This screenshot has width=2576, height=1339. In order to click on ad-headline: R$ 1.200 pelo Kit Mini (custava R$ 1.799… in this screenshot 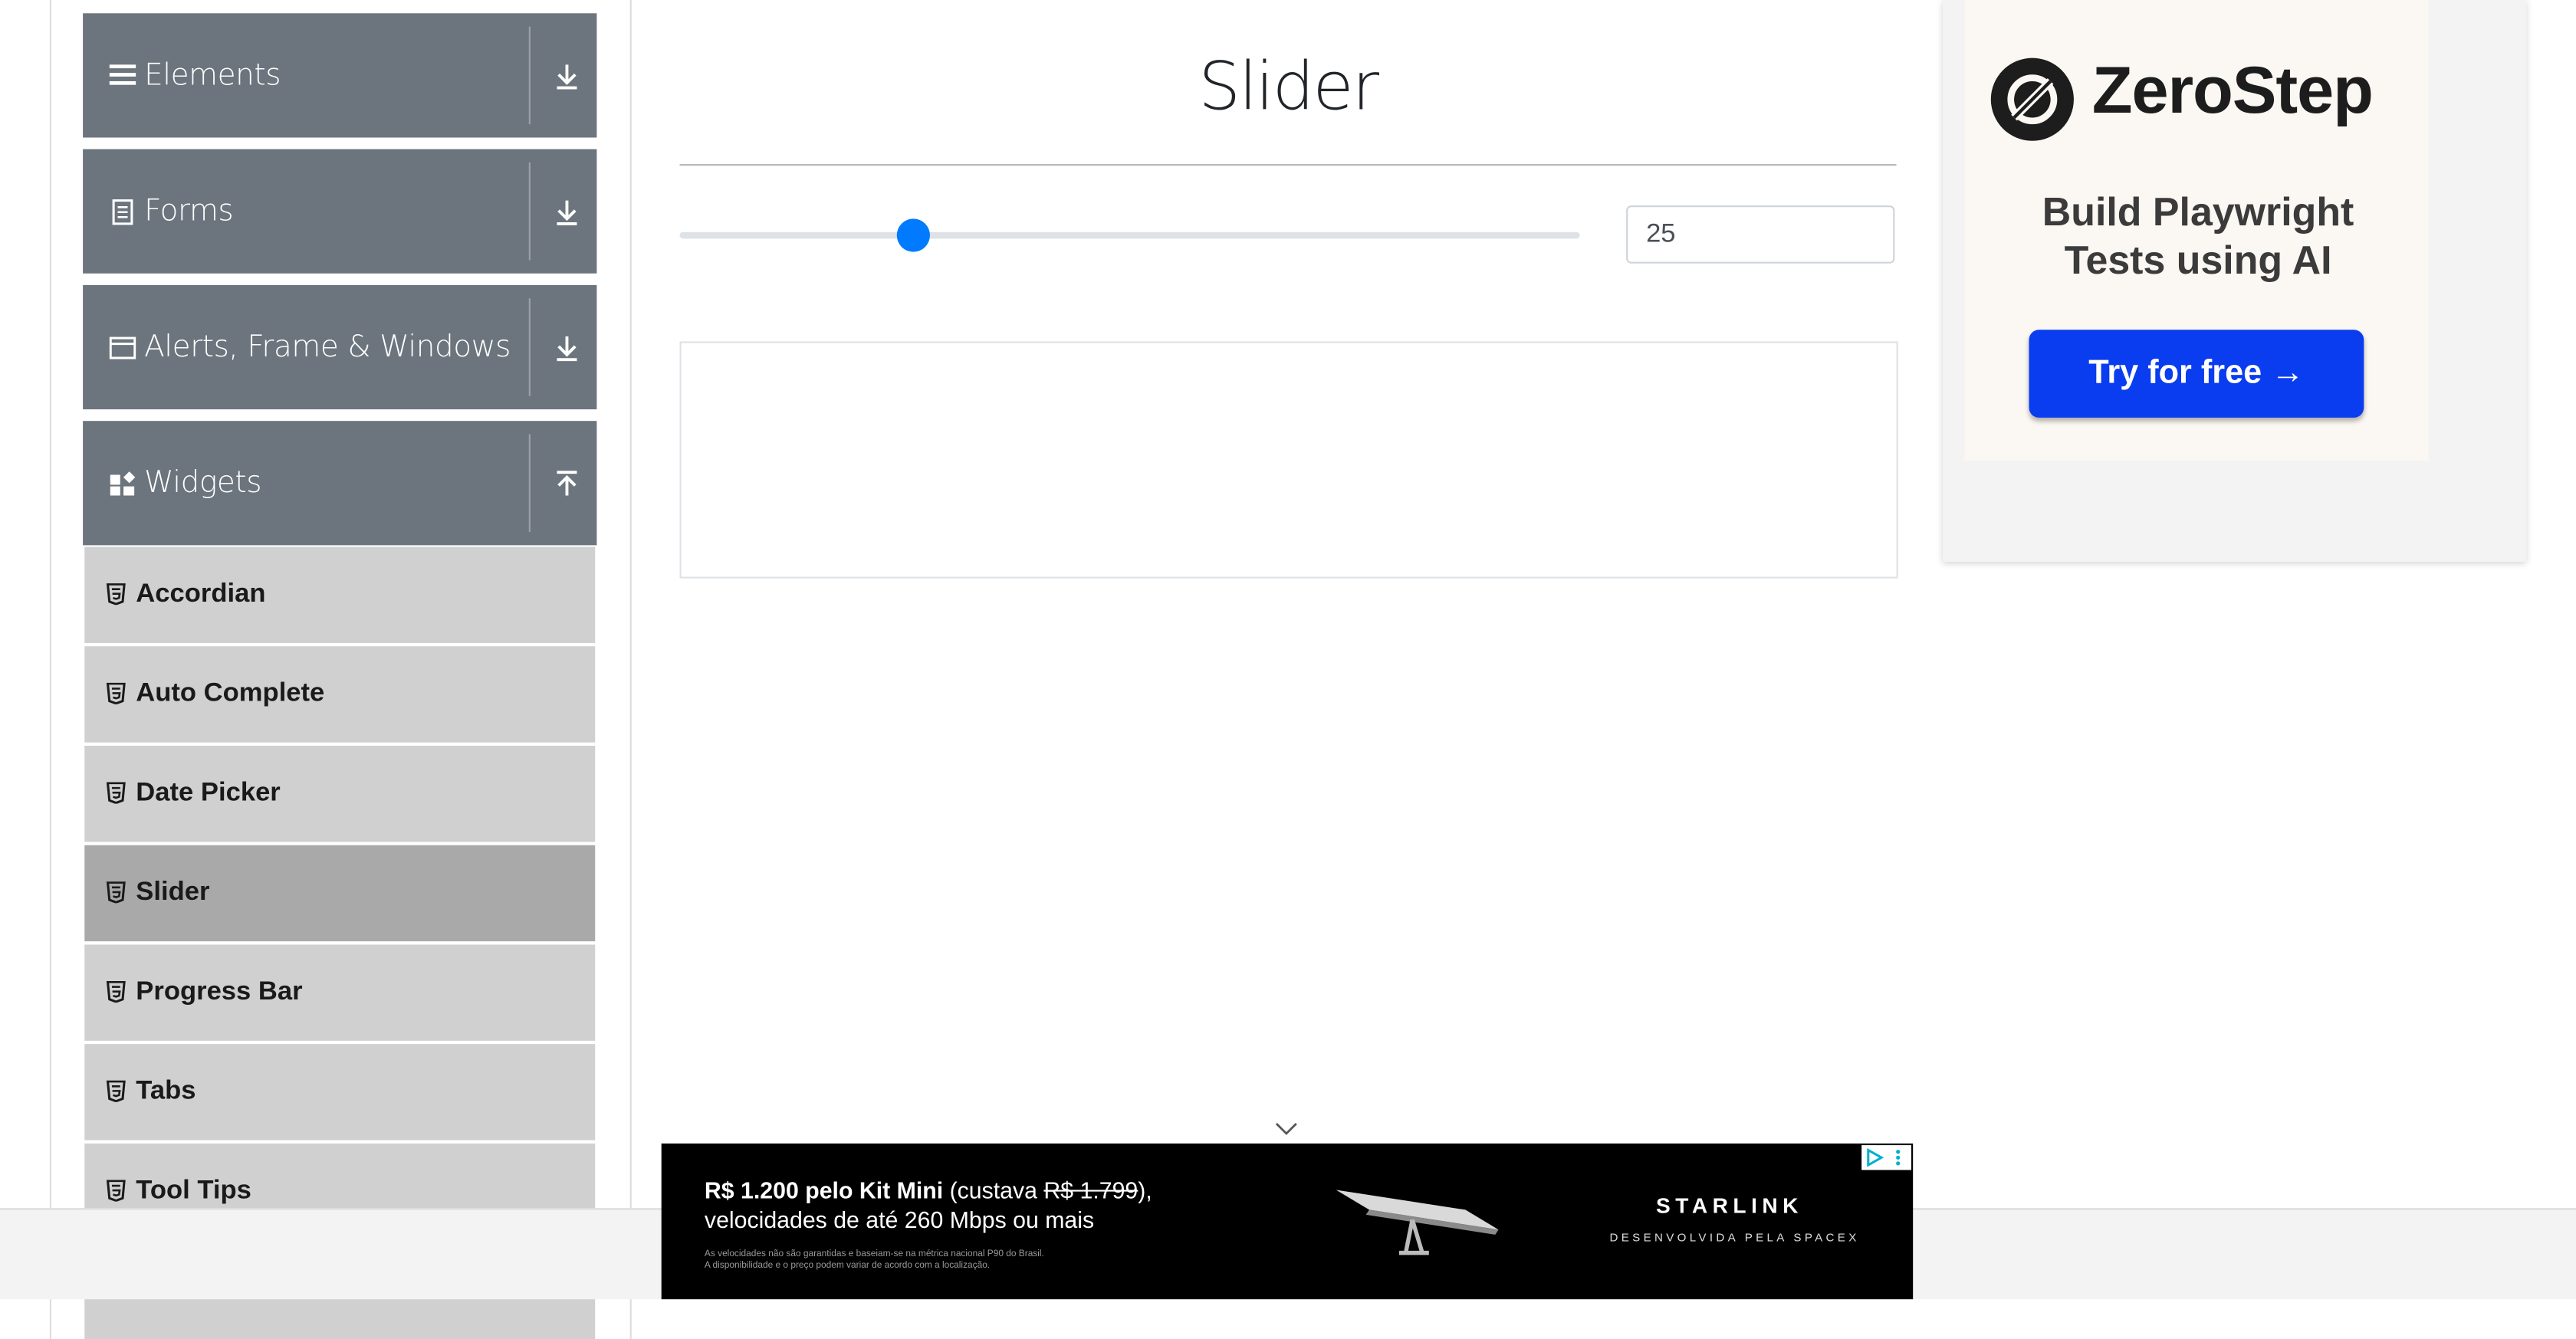, I will do `click(929, 1190)`.